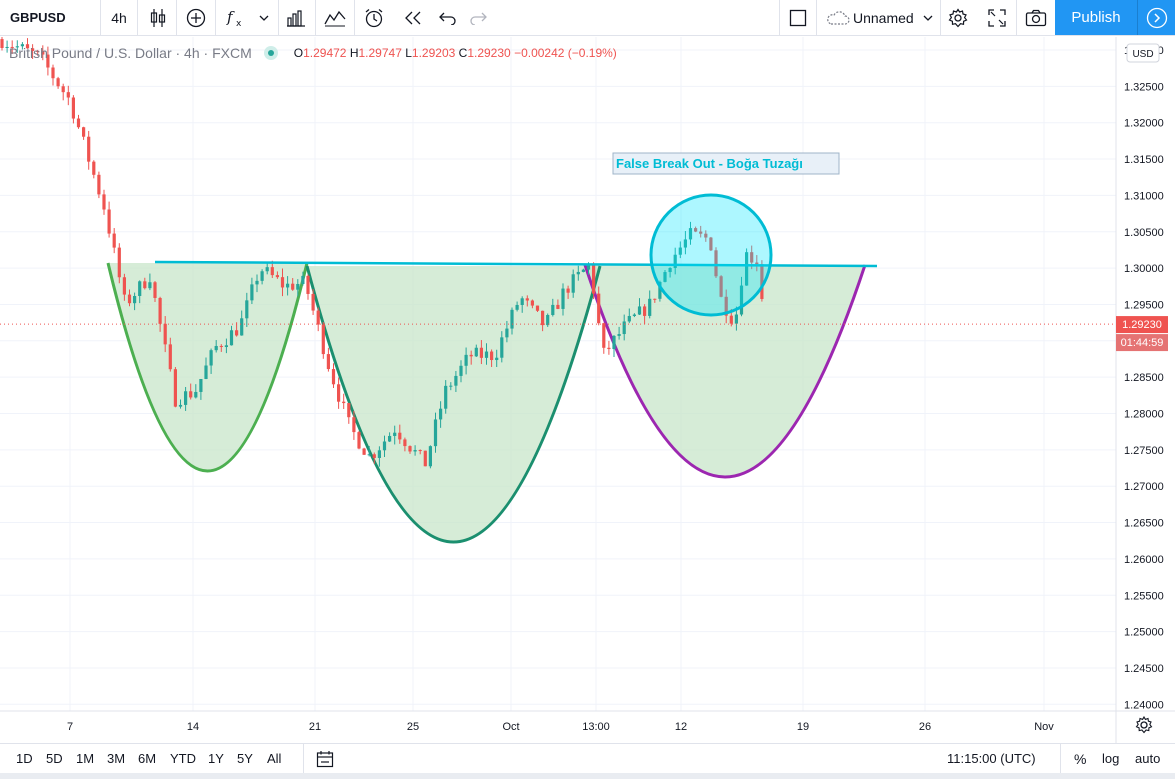  What do you see at coordinates (24, 758) in the screenshot?
I see `range-button-1d: 1D` at bounding box center [24, 758].